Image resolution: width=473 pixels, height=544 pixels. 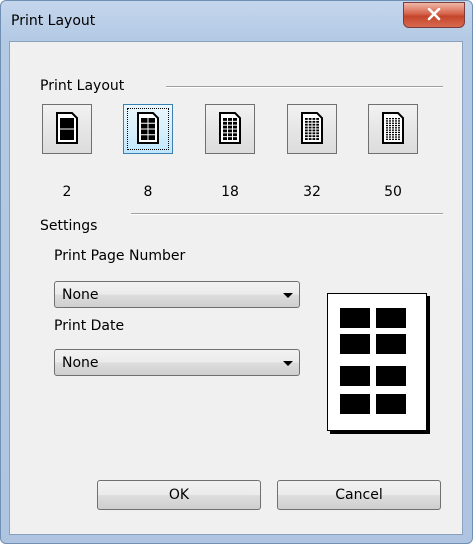 I want to click on layout-option-32-label: 32, so click(x=312, y=192).